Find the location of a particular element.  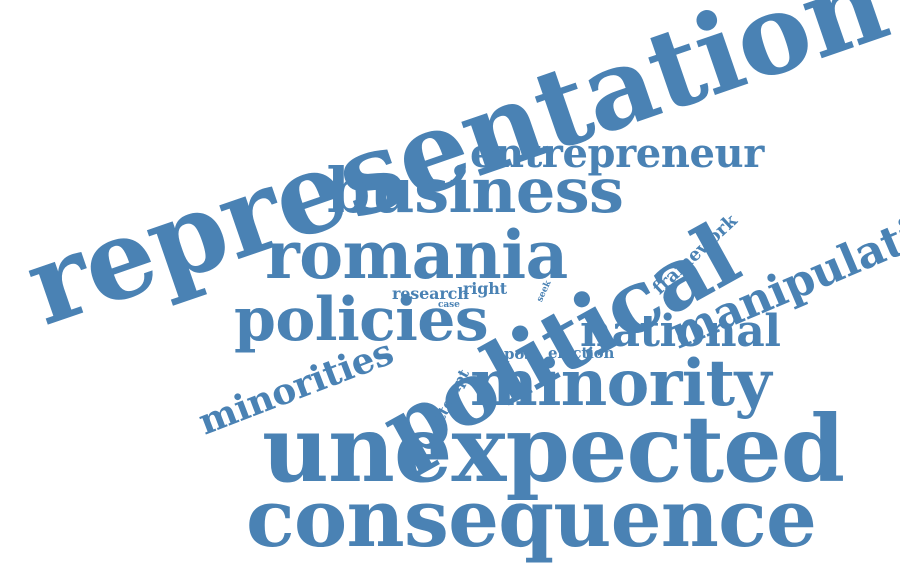

word-business: business is located at coordinates (475, 190).